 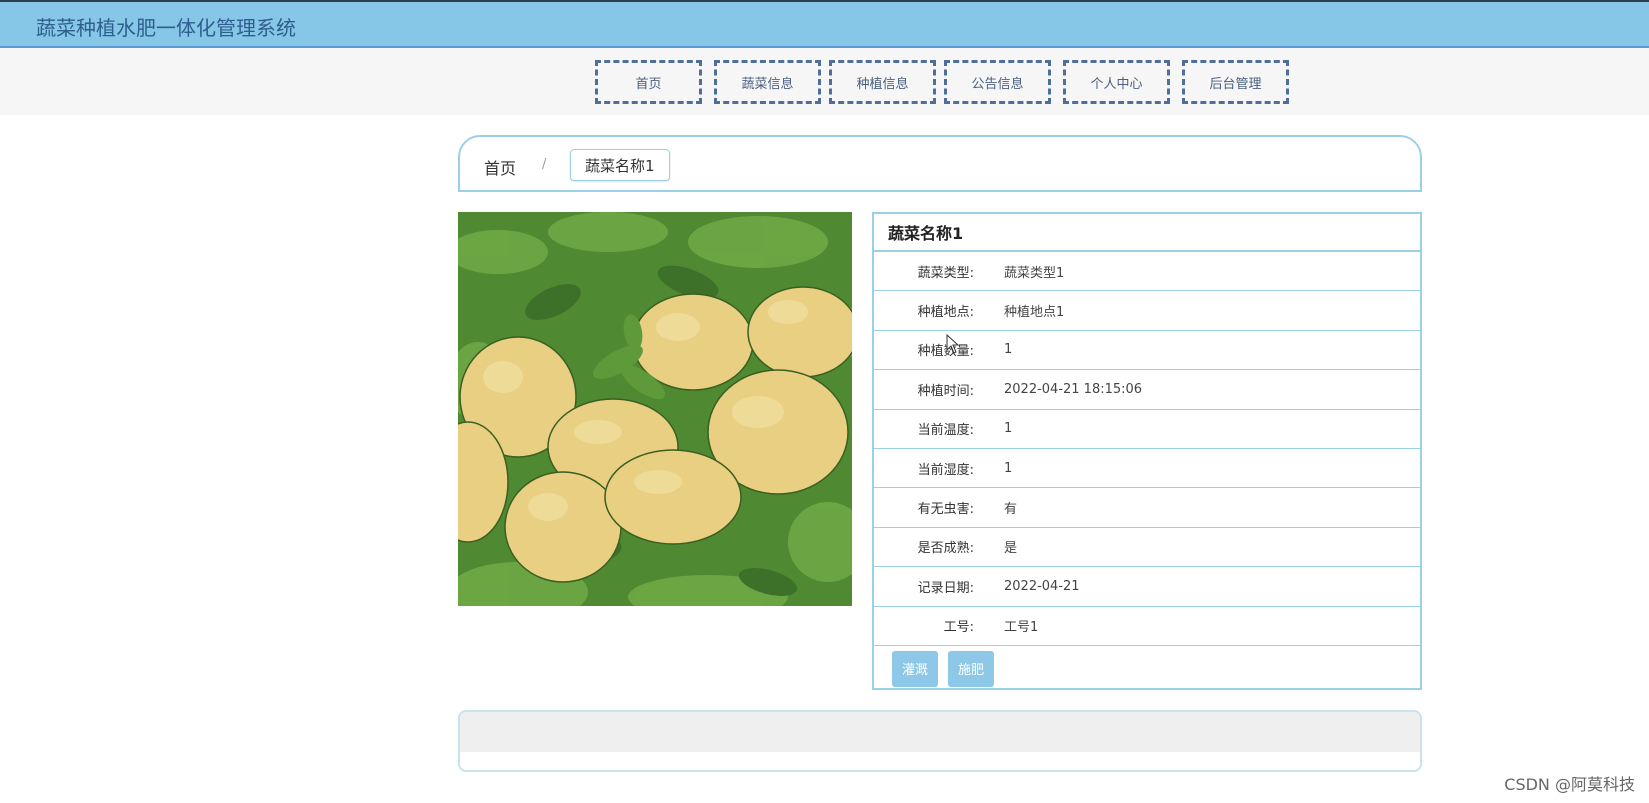 What do you see at coordinates (767, 82) in the screenshot?
I see `nav-item-vegetable-info: 蔬菜信息` at bounding box center [767, 82].